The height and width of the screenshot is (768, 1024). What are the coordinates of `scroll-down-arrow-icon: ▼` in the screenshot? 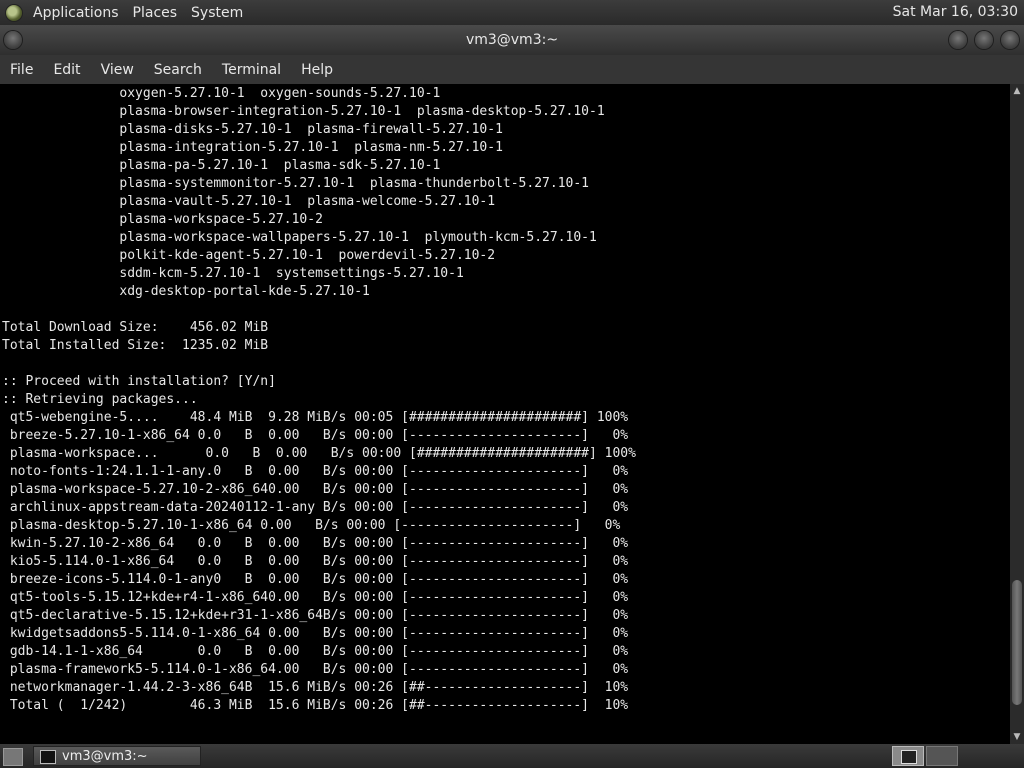 It's located at (1017, 737).